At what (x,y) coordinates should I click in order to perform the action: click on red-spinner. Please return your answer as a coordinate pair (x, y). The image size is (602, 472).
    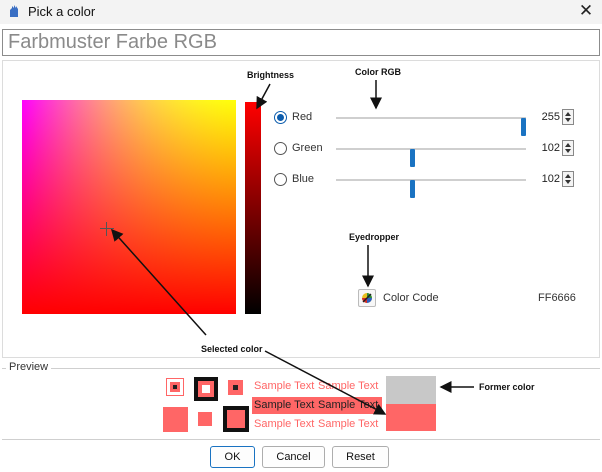
    Looking at the image, I should click on (568, 117).